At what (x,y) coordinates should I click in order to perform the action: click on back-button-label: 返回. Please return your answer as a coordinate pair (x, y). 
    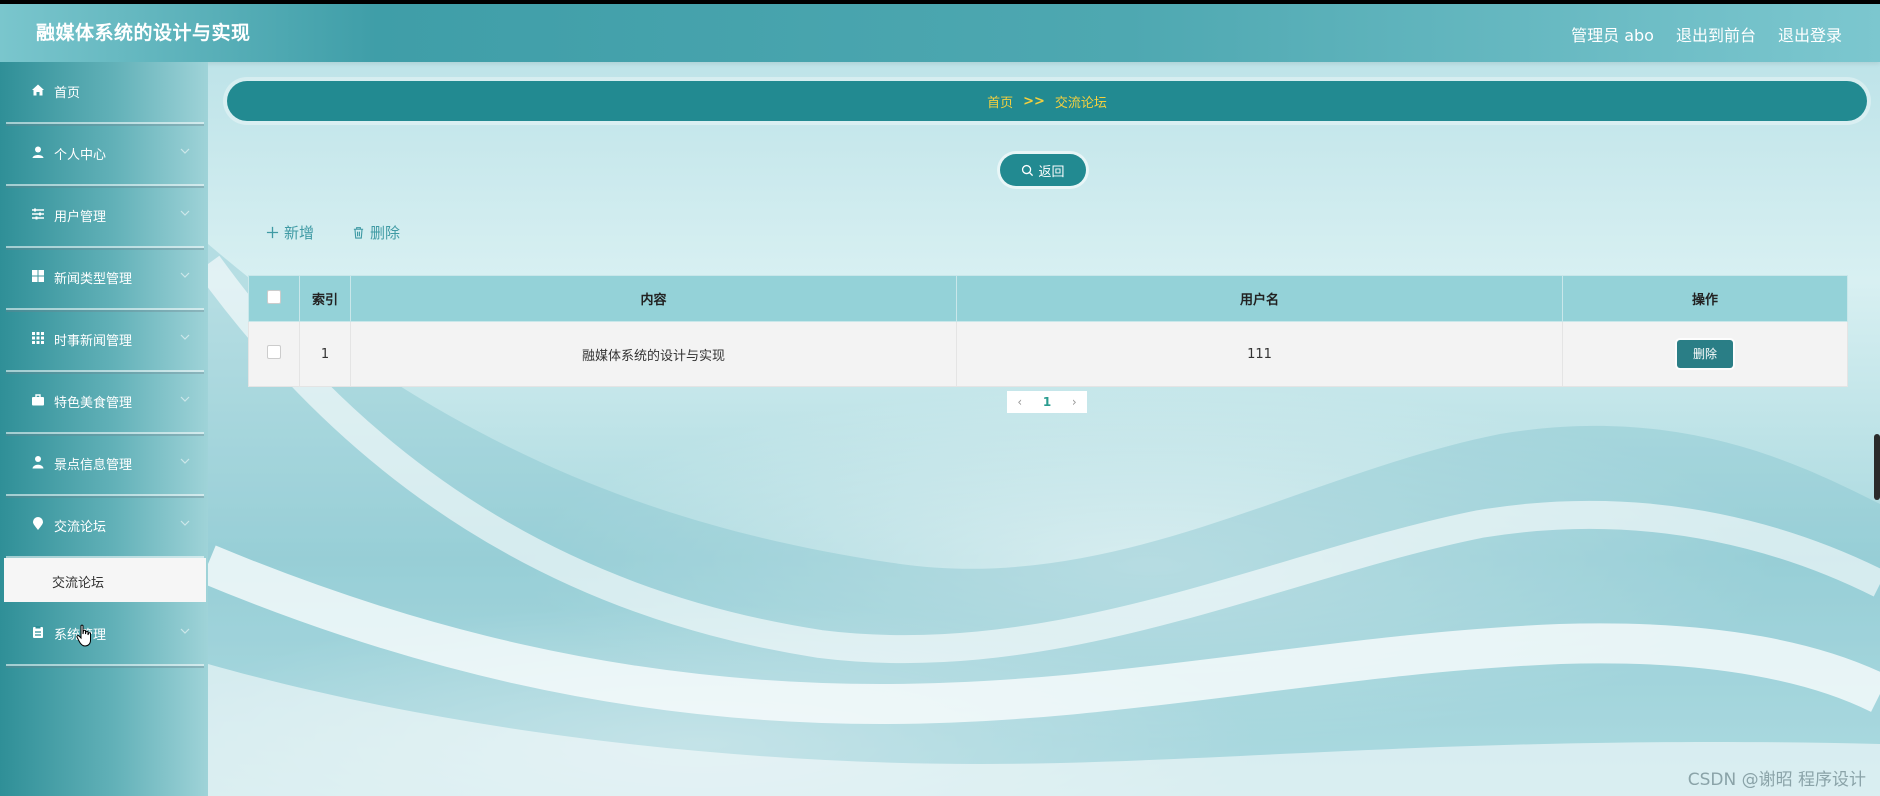
    Looking at the image, I should click on (1051, 172).